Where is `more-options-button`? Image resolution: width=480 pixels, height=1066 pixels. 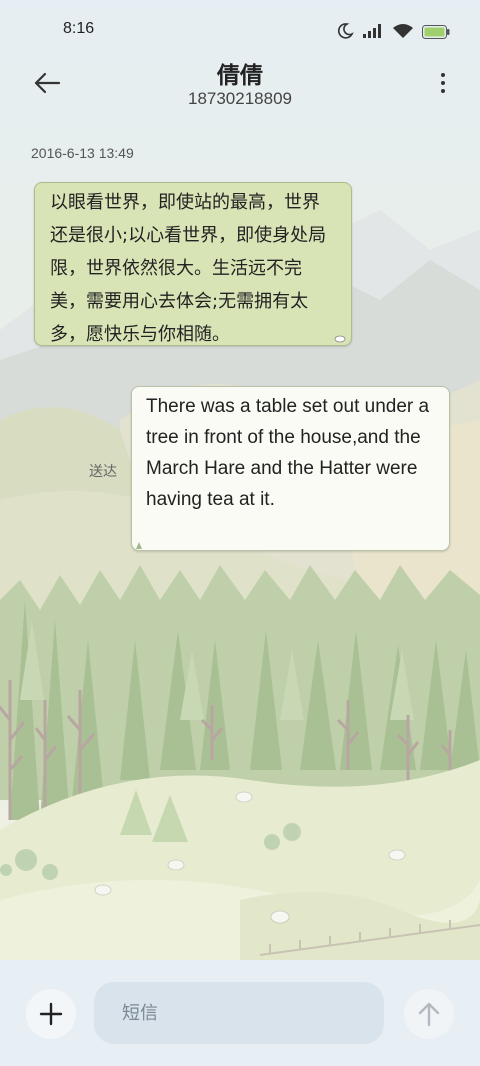 more-options-button is located at coordinates (443, 83).